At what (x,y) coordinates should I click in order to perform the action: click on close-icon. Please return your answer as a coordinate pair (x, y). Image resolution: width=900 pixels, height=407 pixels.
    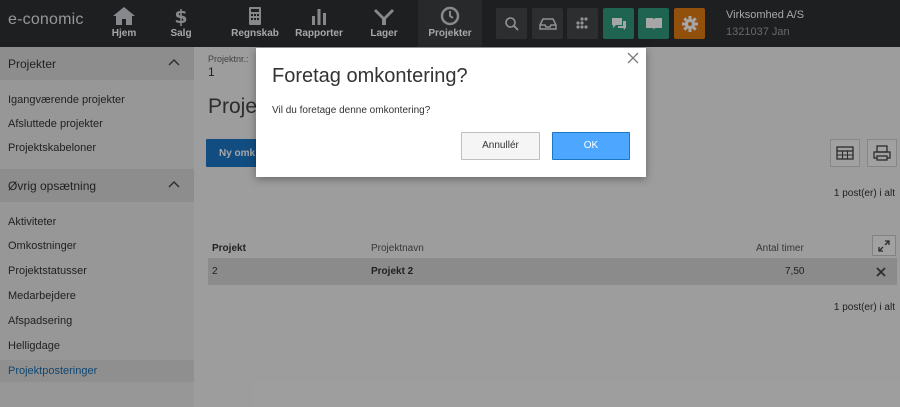
    Looking at the image, I should click on (633, 58).